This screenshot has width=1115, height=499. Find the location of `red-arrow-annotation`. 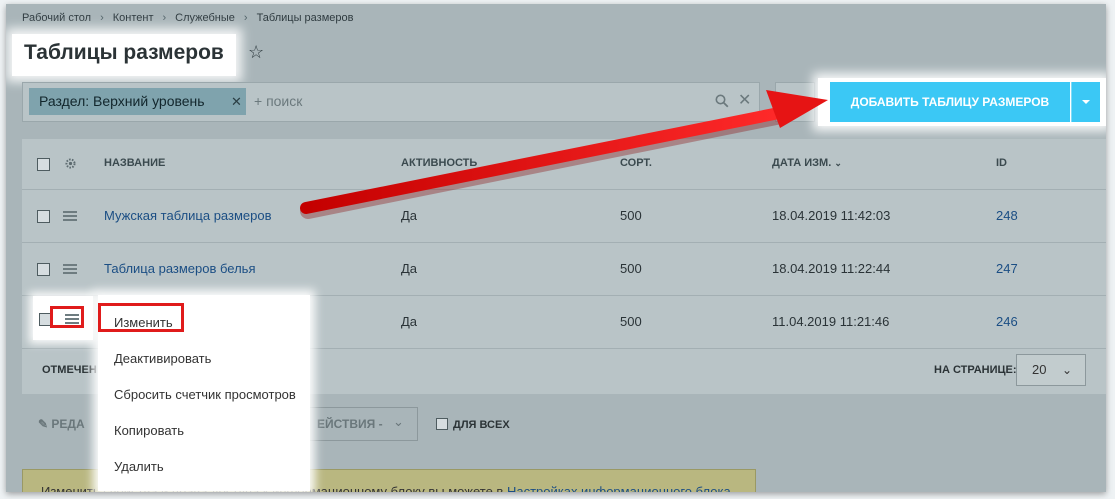

red-arrow-annotation is located at coordinates (564, 154).